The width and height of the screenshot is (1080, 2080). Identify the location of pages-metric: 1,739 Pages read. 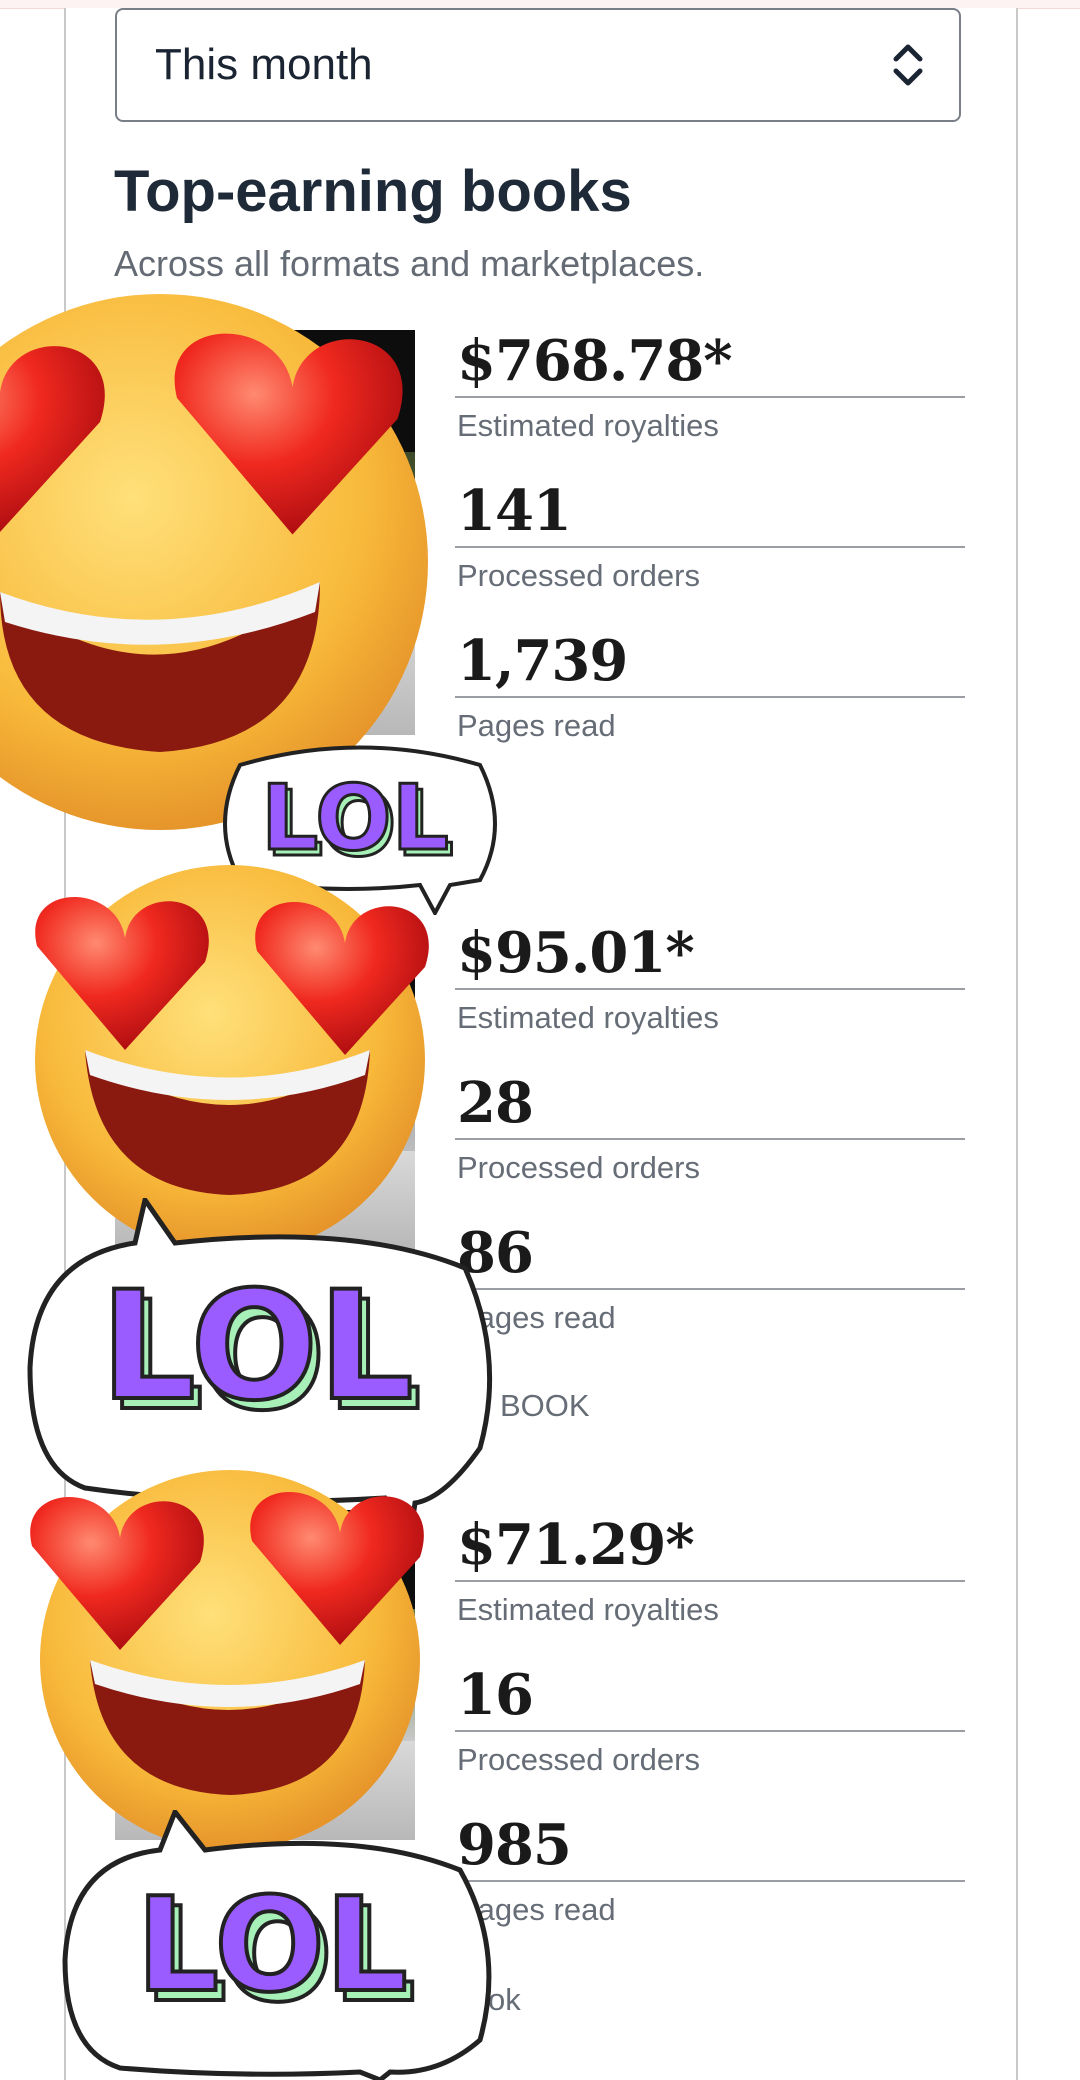
(710, 703).